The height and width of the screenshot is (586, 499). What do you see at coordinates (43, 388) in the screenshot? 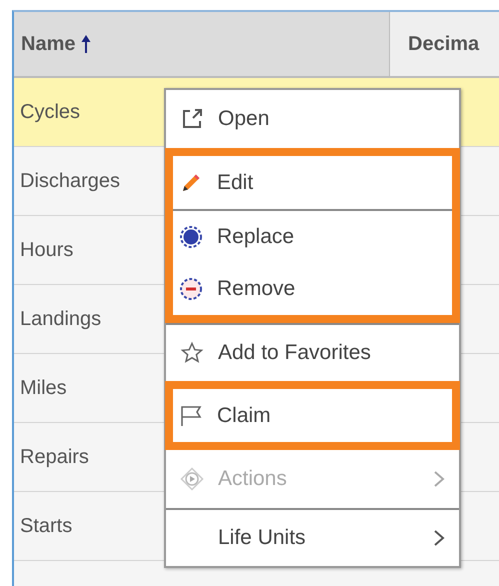
I see `table-cell-text: Miles` at bounding box center [43, 388].